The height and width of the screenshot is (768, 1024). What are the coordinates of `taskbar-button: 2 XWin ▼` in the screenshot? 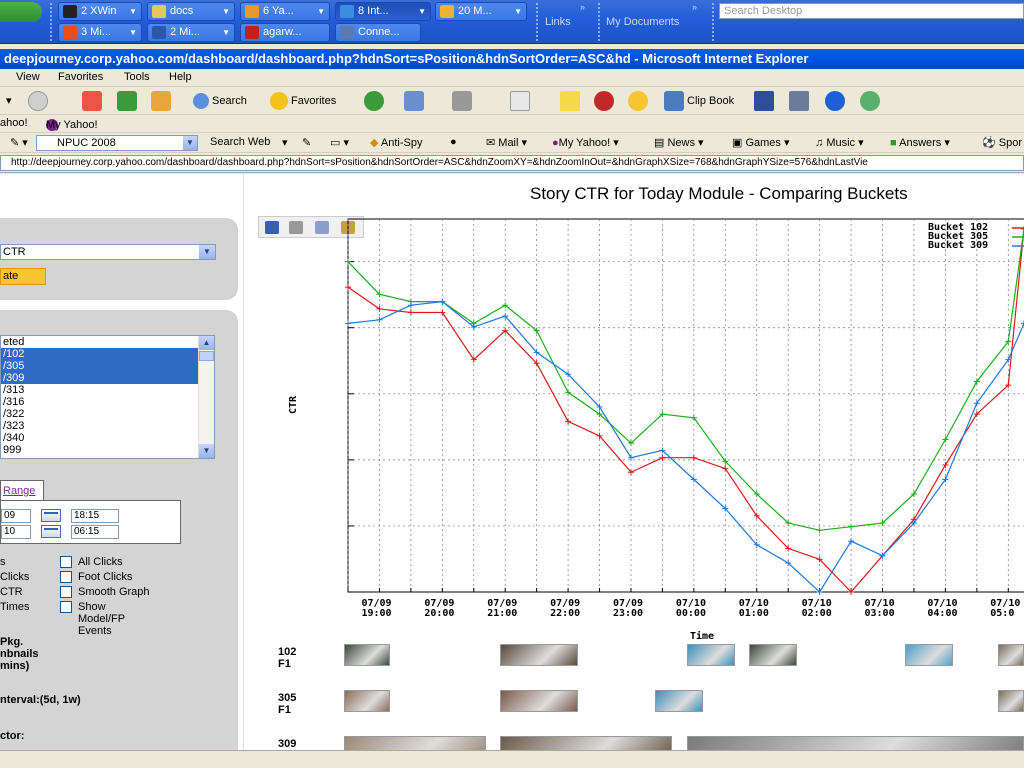 It's located at (100, 11).